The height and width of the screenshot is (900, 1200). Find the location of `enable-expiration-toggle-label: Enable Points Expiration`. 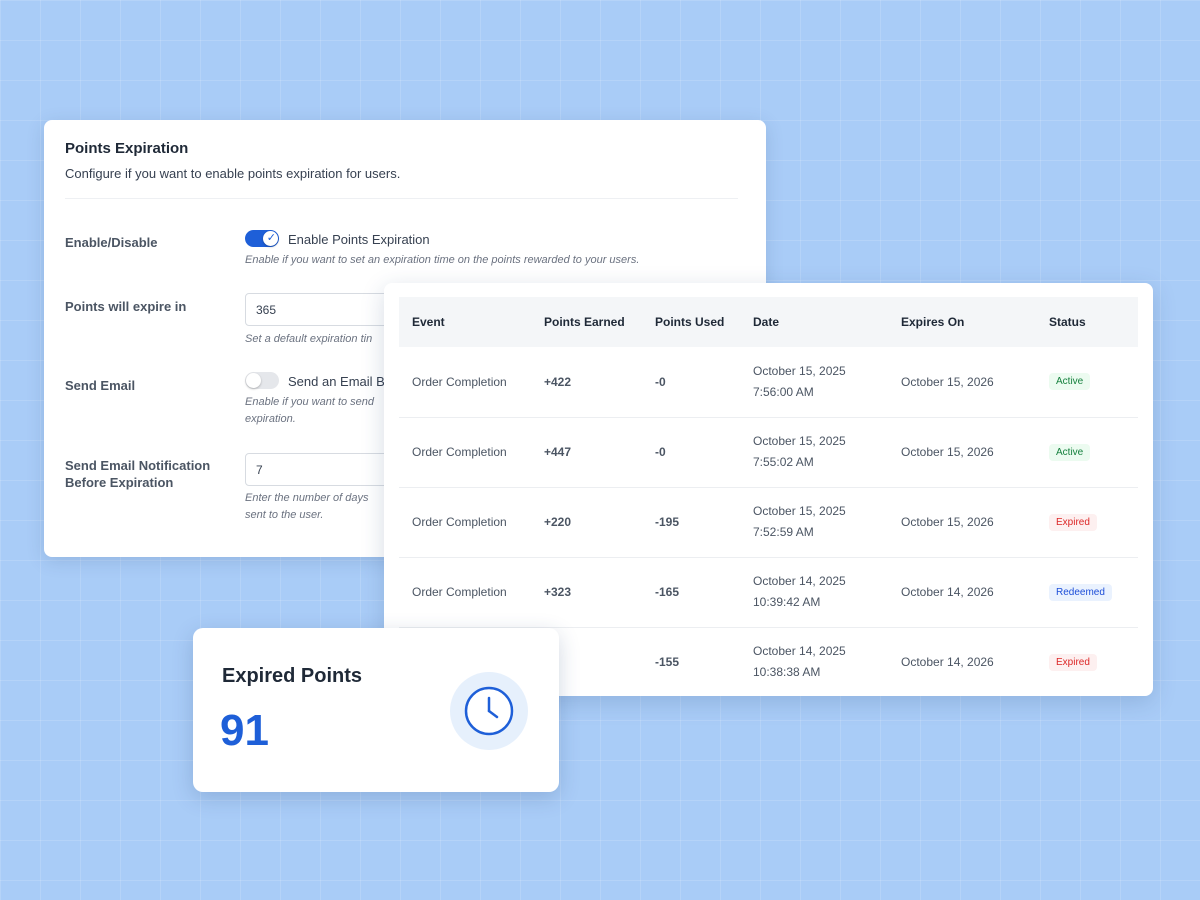

enable-expiration-toggle-label: Enable Points Expiration is located at coordinates (359, 239).